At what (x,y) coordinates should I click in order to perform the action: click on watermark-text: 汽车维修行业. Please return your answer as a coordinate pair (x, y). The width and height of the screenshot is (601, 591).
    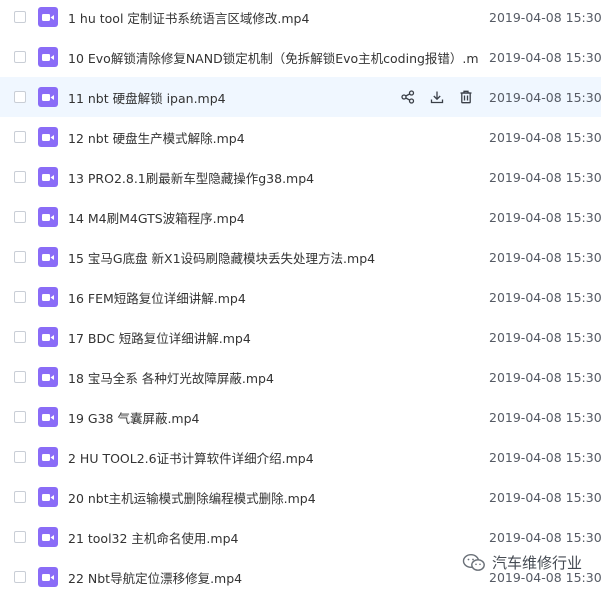
    Looking at the image, I should click on (537, 563).